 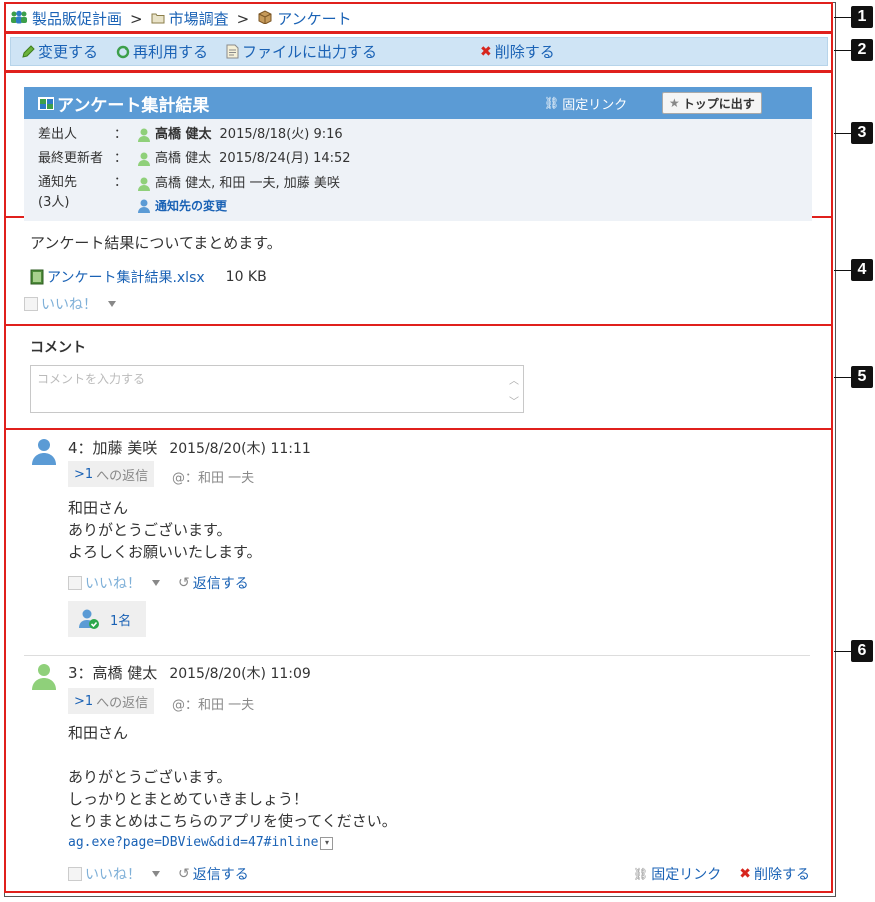 What do you see at coordinates (314, 18) in the screenshot?
I see `breadcrumb-current: アンケート` at bounding box center [314, 18].